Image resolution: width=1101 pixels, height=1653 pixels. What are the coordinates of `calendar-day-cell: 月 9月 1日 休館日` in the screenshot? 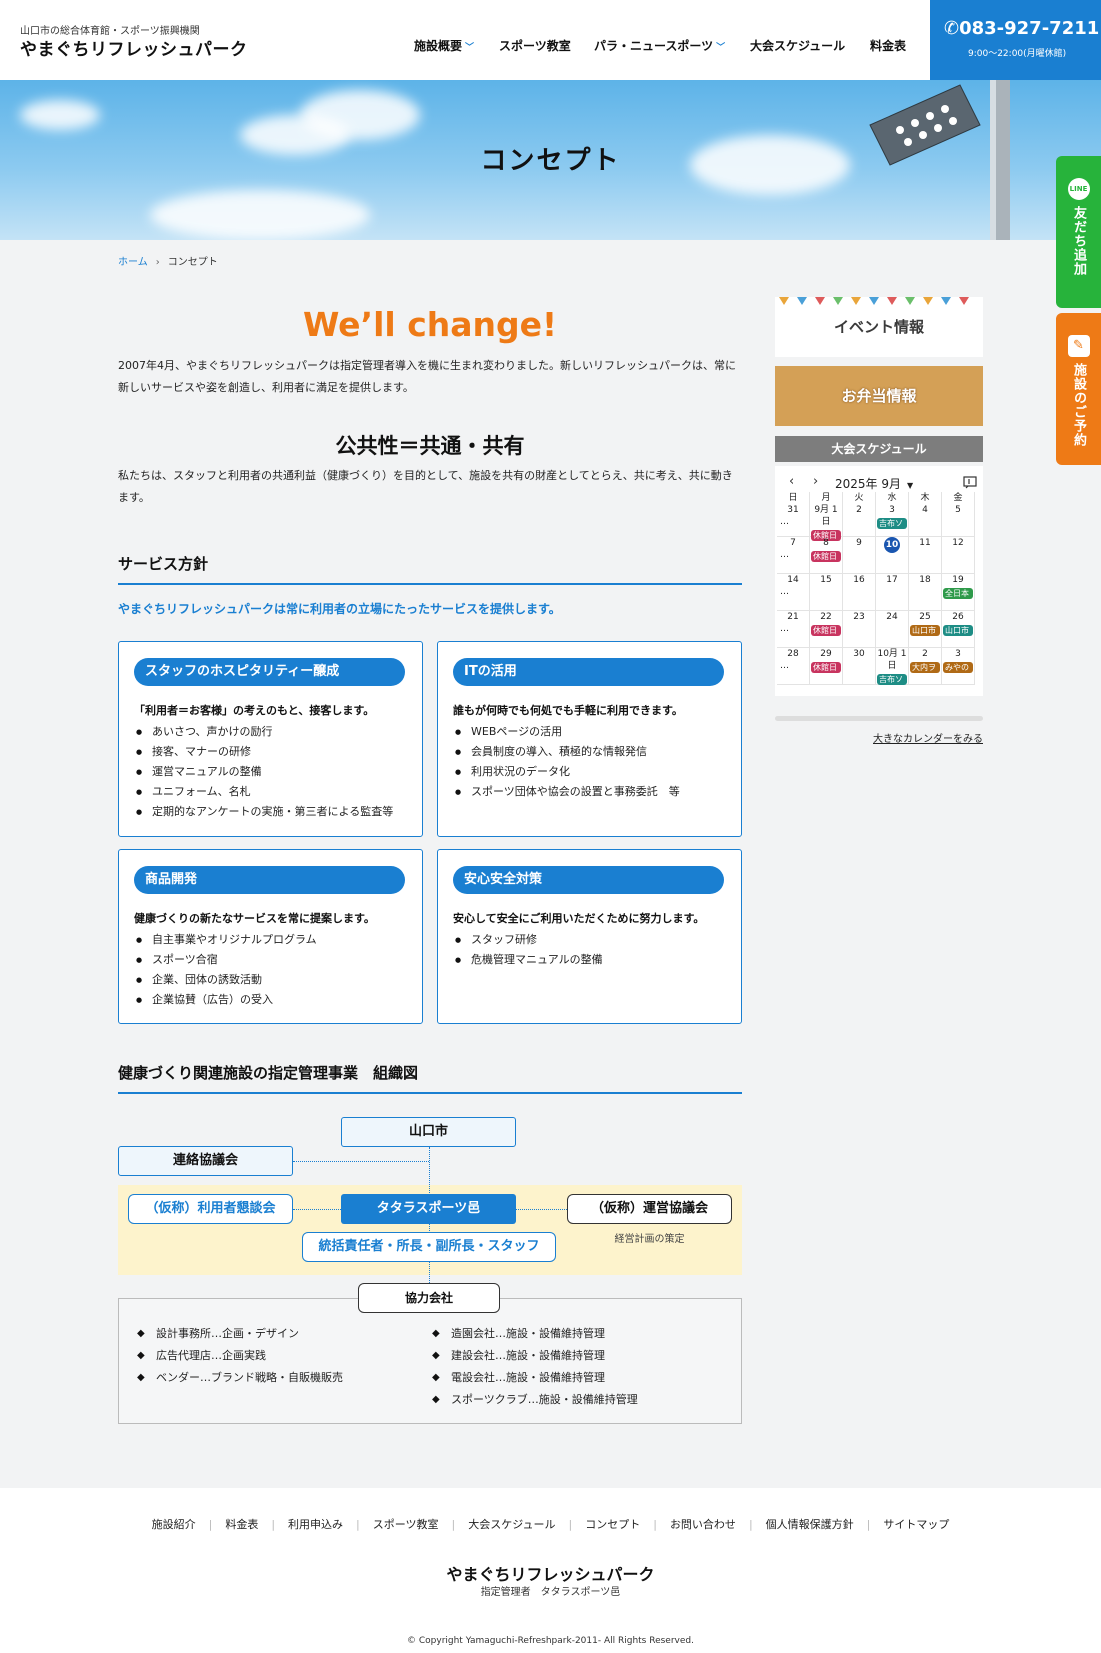 It's located at (826, 516).